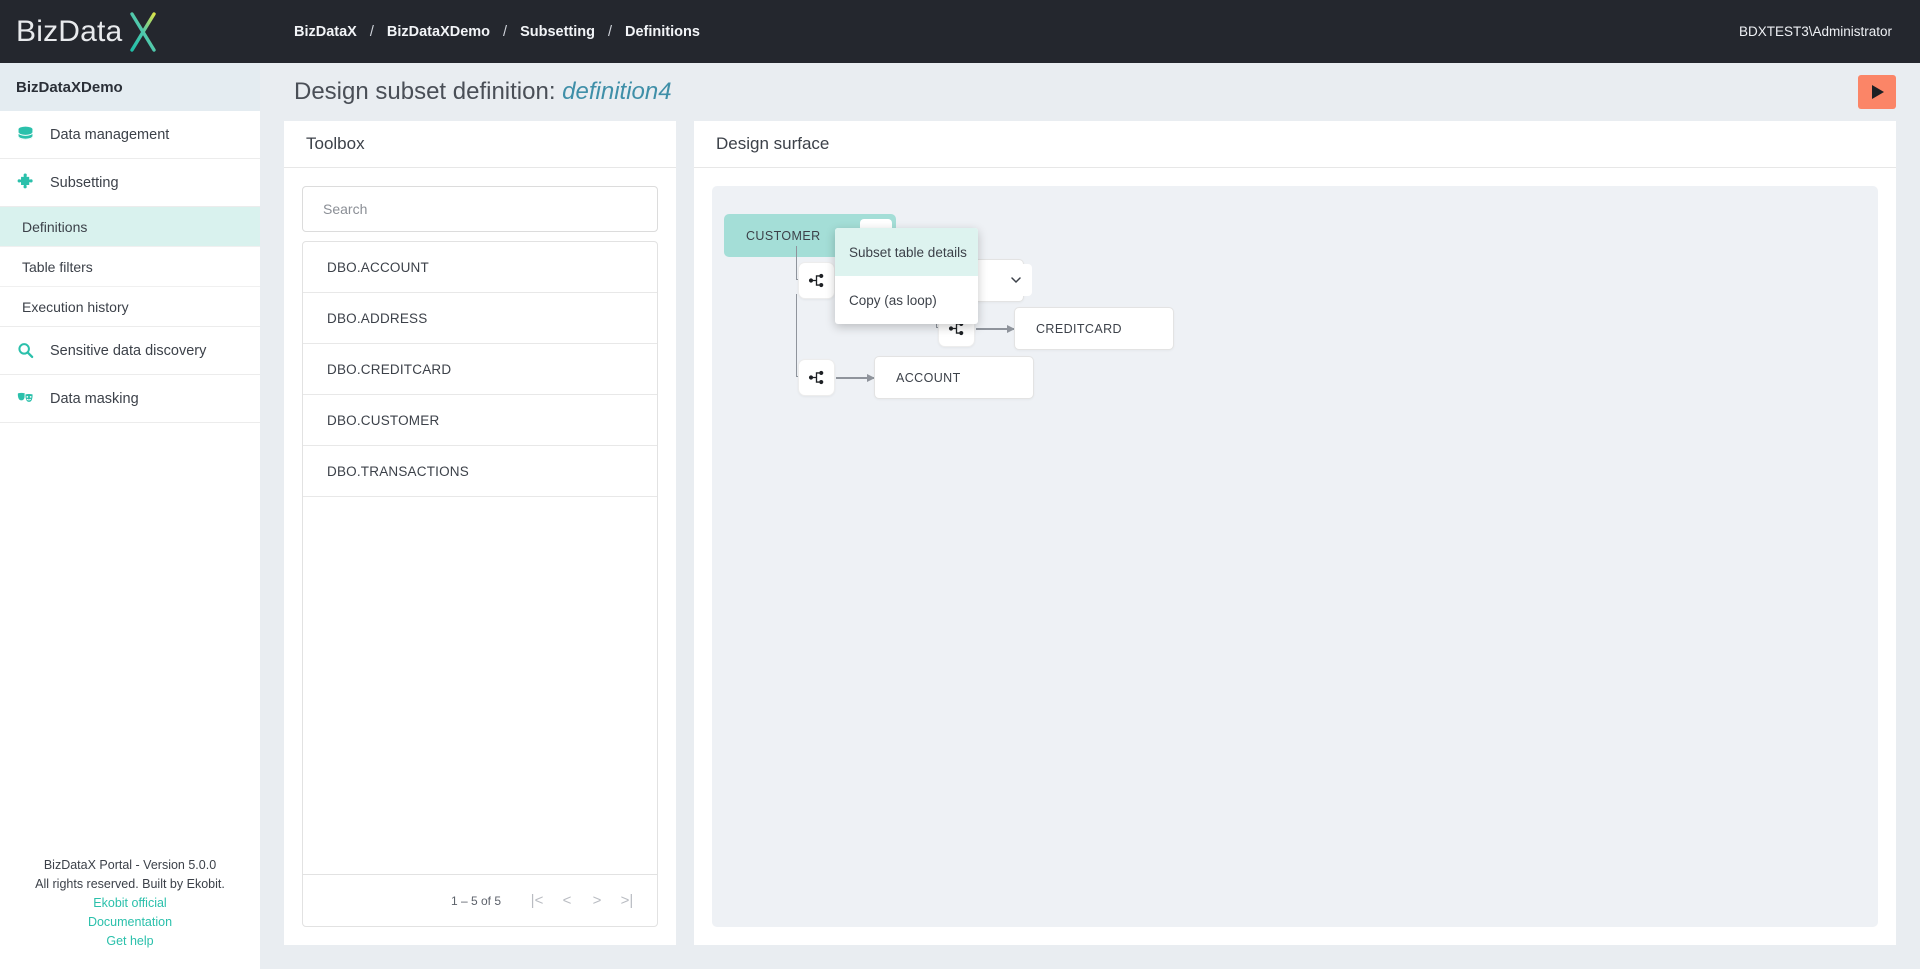 This screenshot has width=1920, height=969. I want to click on sidebar-item-definitions: Definitions, so click(130, 227).